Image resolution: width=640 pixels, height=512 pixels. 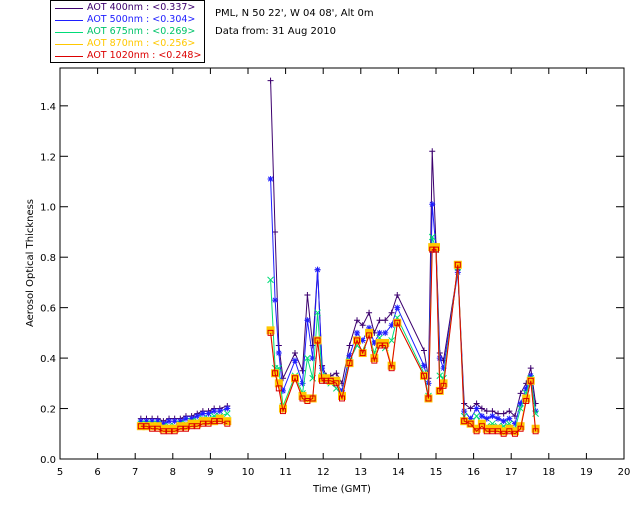 I want to click on x-tick-label: 13, so click(x=360, y=472).